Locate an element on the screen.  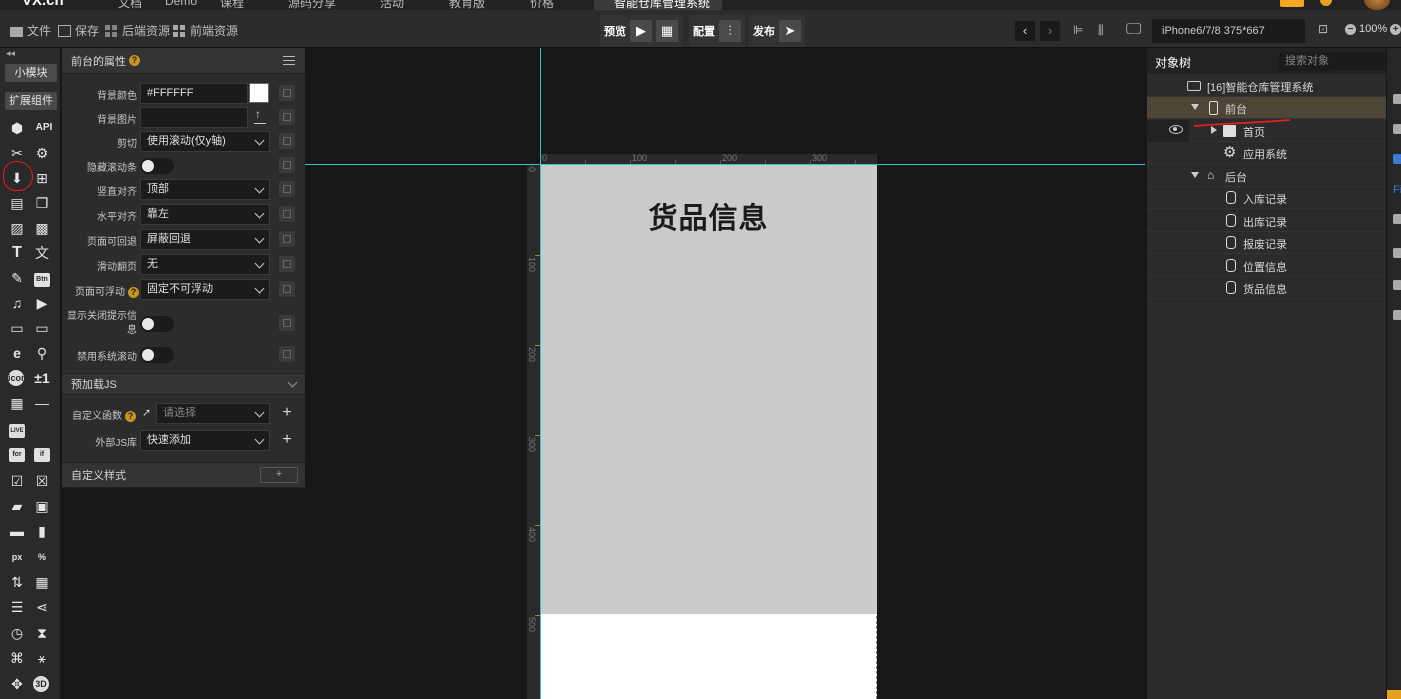
video-icon: ▶ is located at coordinates (42, 303).